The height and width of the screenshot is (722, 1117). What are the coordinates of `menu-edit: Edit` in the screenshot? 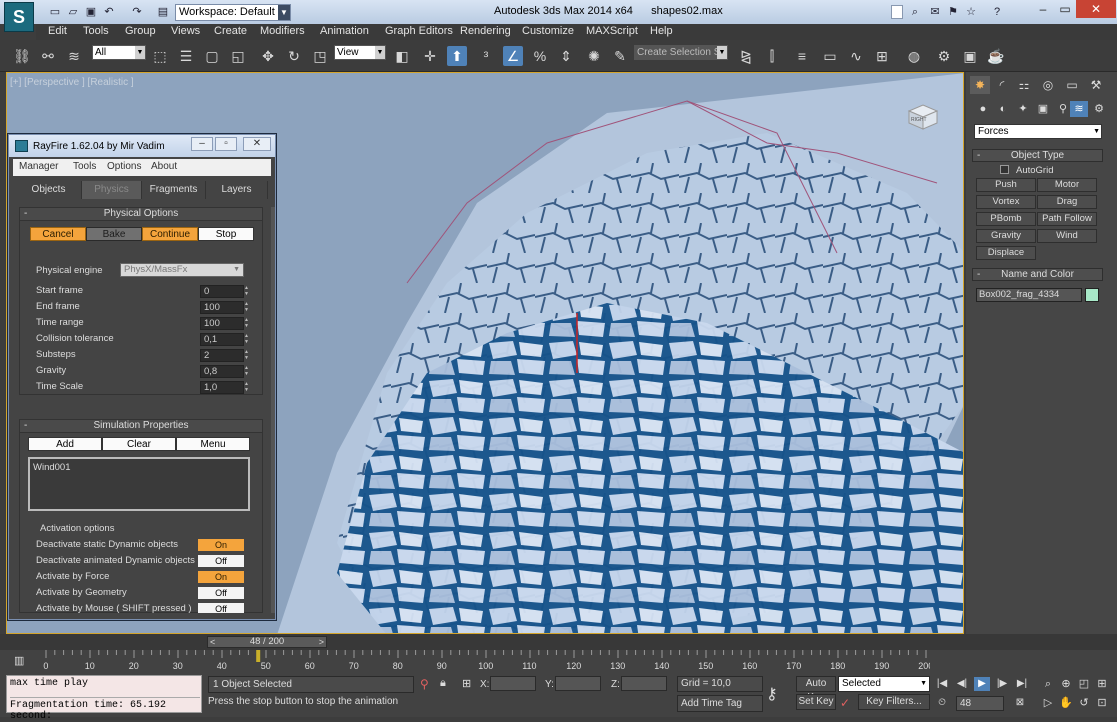 It's located at (57, 31).